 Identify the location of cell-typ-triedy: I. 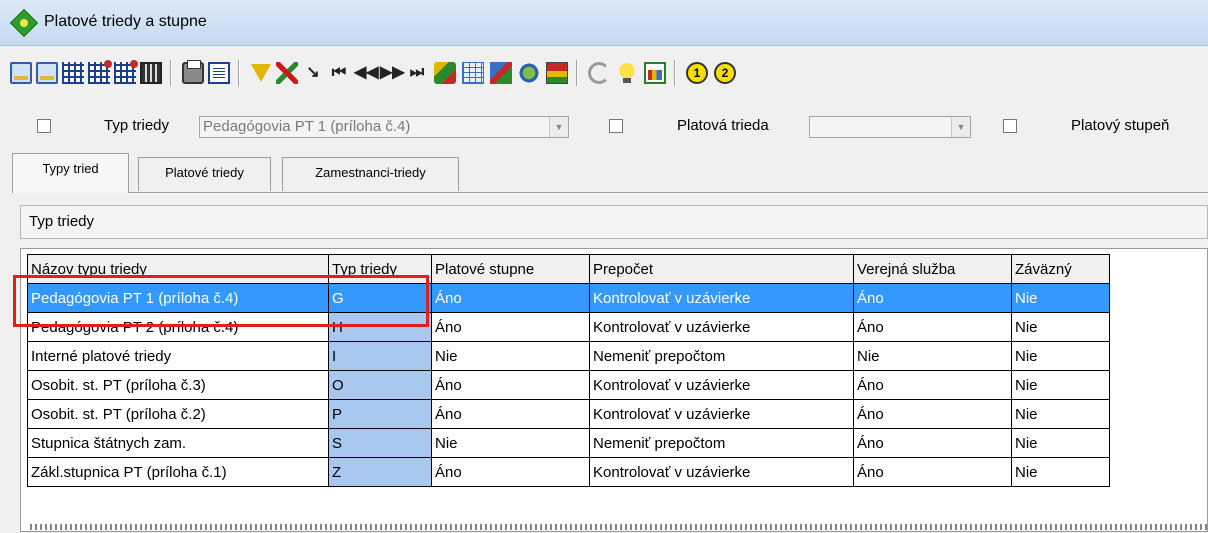
(380, 356).